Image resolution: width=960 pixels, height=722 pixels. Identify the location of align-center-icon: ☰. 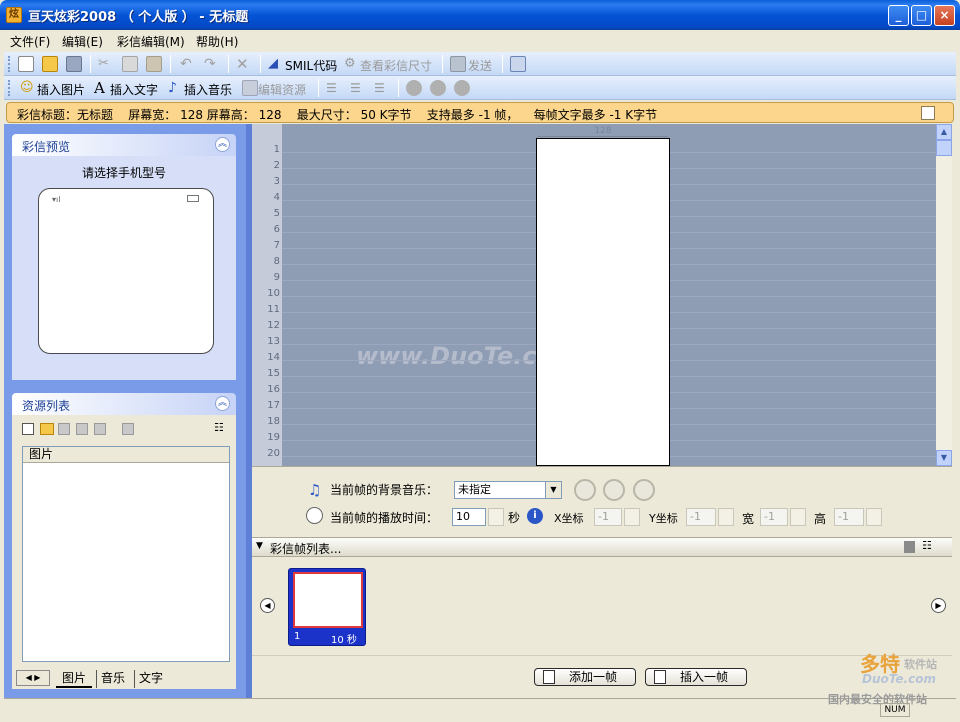
(358, 88).